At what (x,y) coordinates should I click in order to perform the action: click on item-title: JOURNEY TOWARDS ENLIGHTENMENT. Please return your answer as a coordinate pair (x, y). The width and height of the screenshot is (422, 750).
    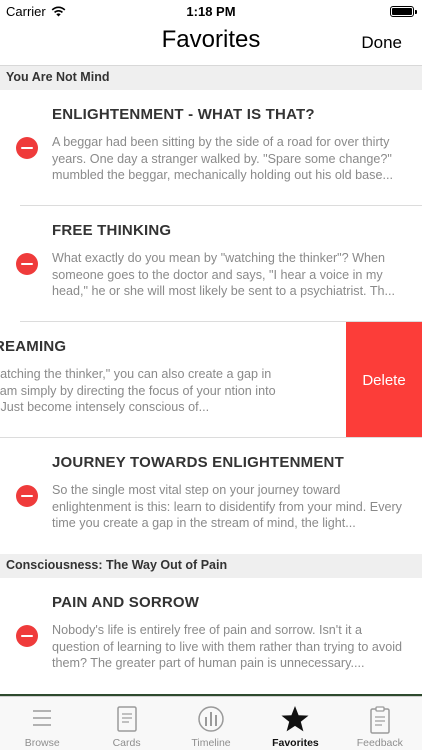
    Looking at the image, I should click on (198, 462).